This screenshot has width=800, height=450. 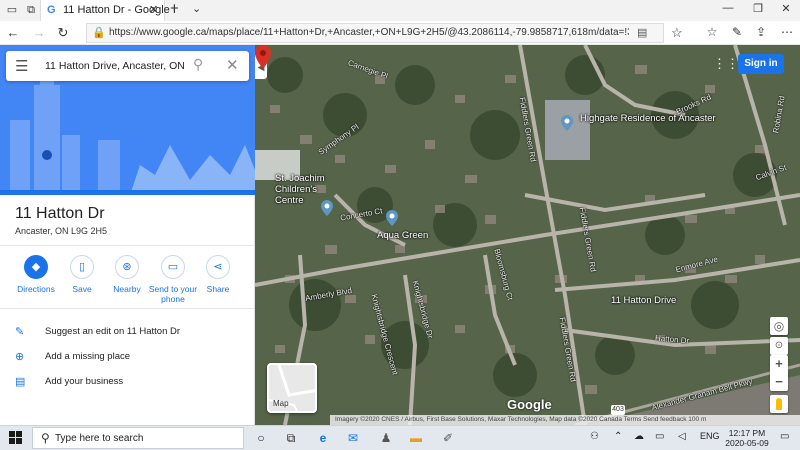 I want to click on forward-button: →, so click(x=39, y=32).